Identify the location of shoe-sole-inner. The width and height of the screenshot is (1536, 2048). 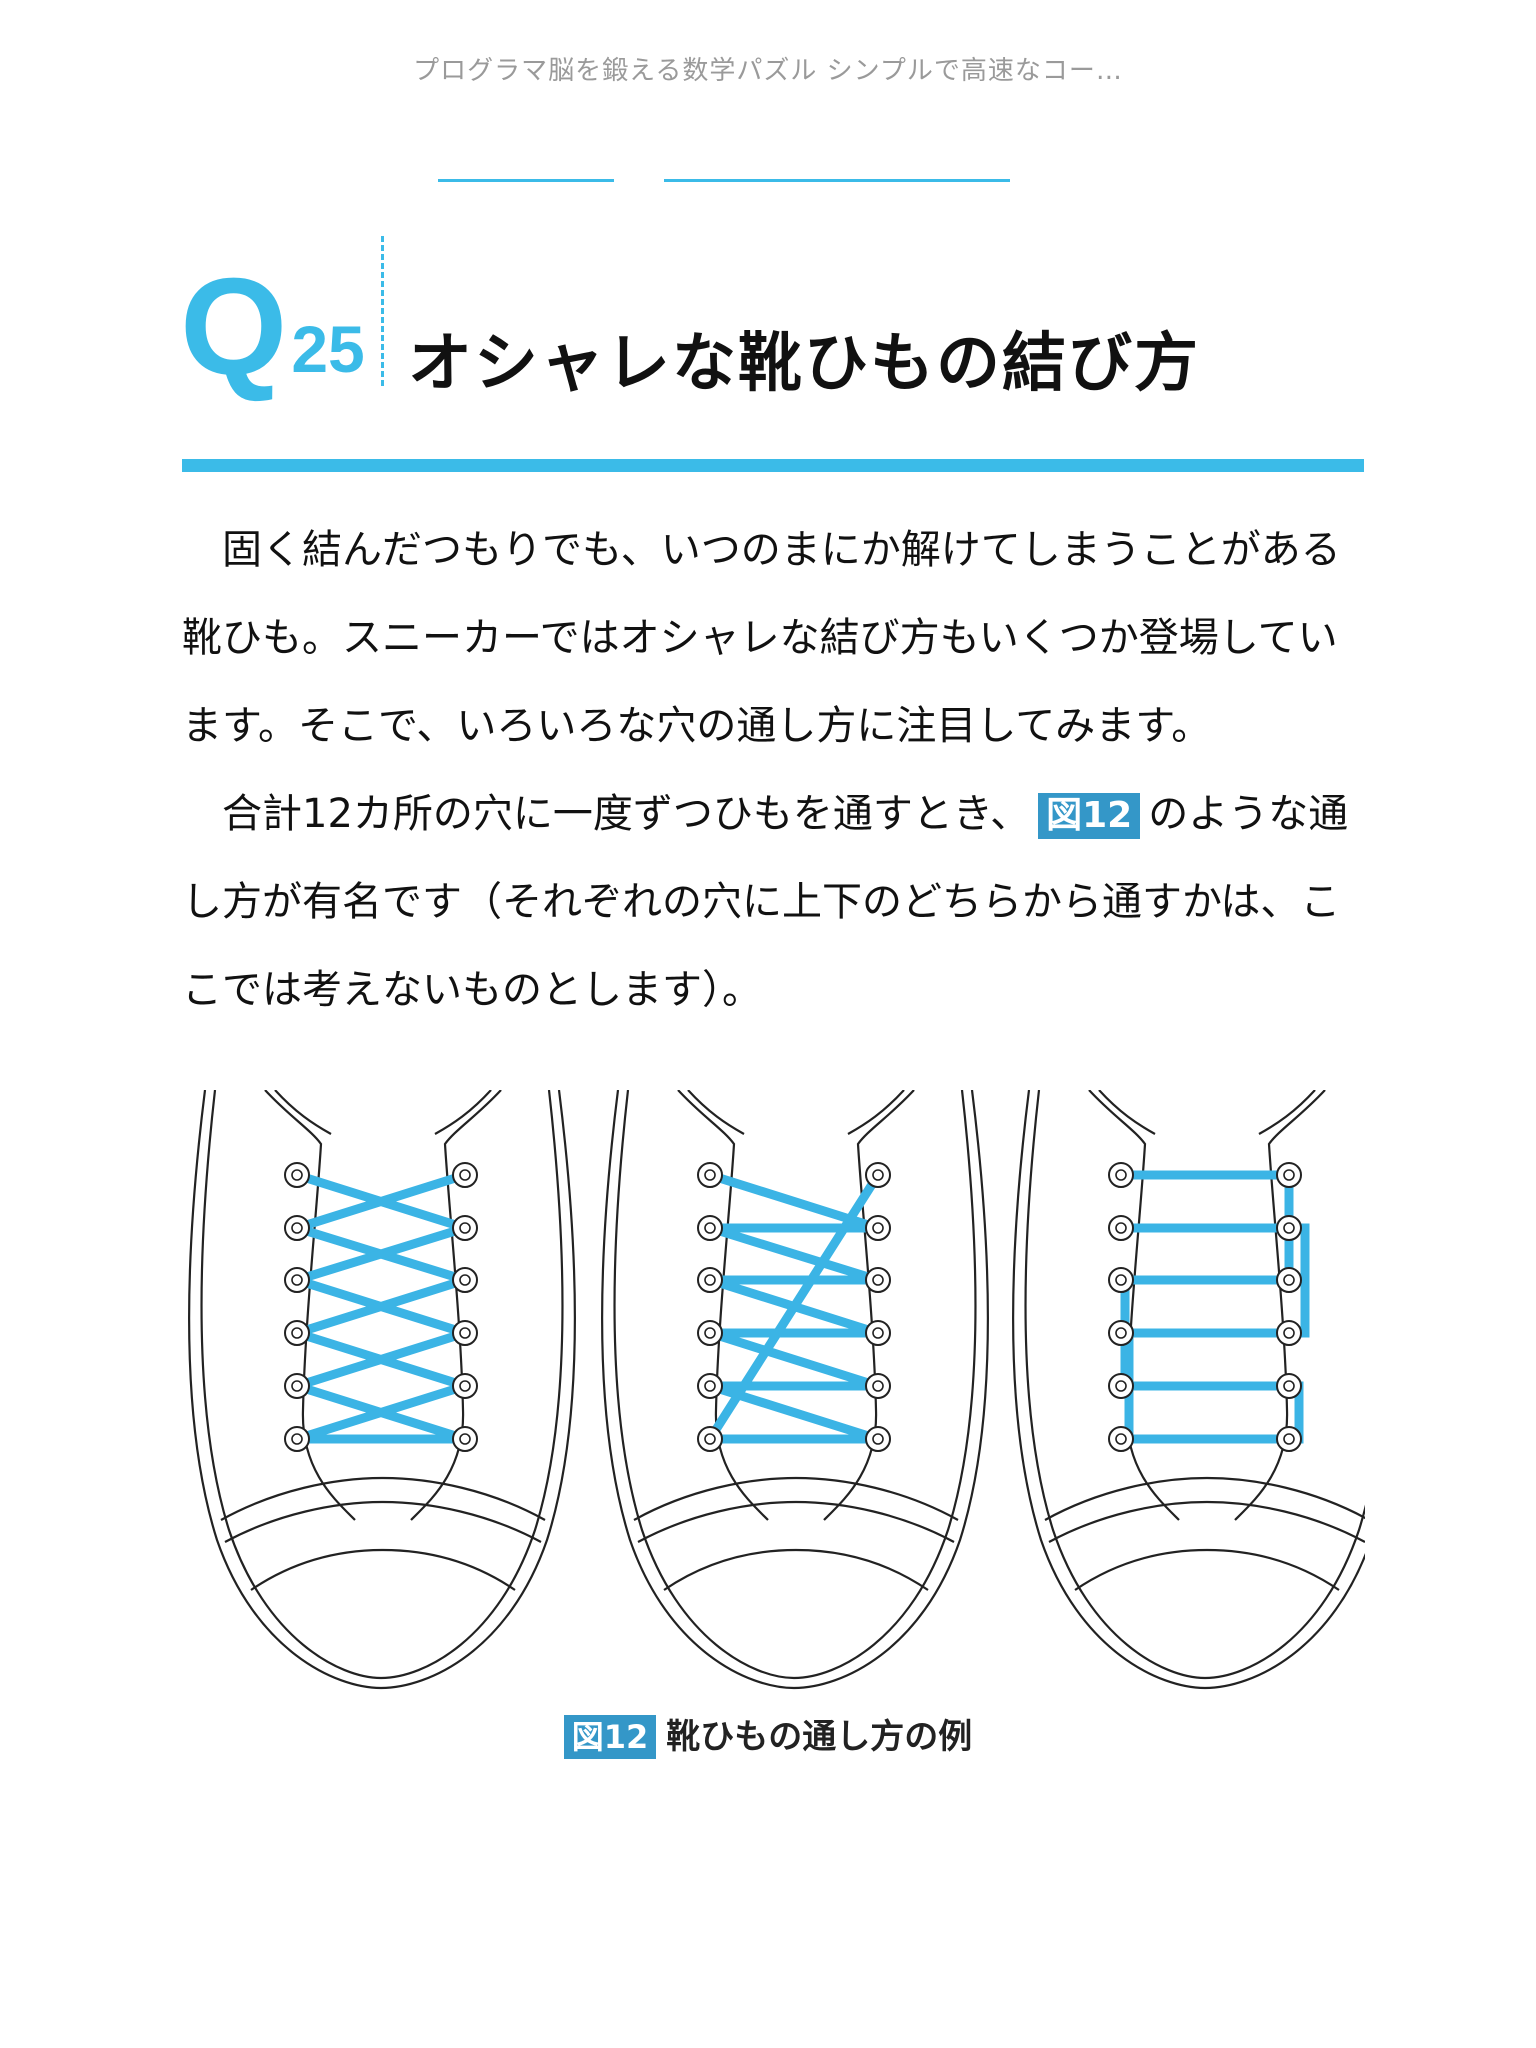
(382, 1385).